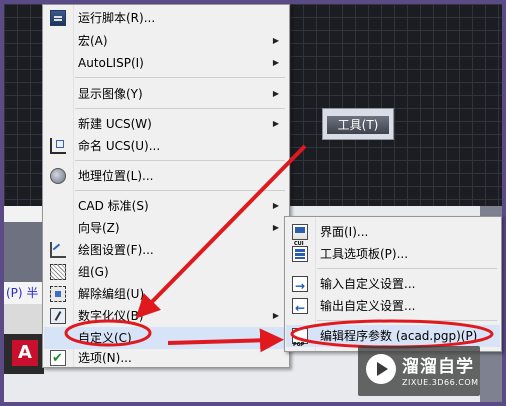 This screenshot has width=506, height=406. I want to click on command-line-text: (P) 半, so click(22, 293).